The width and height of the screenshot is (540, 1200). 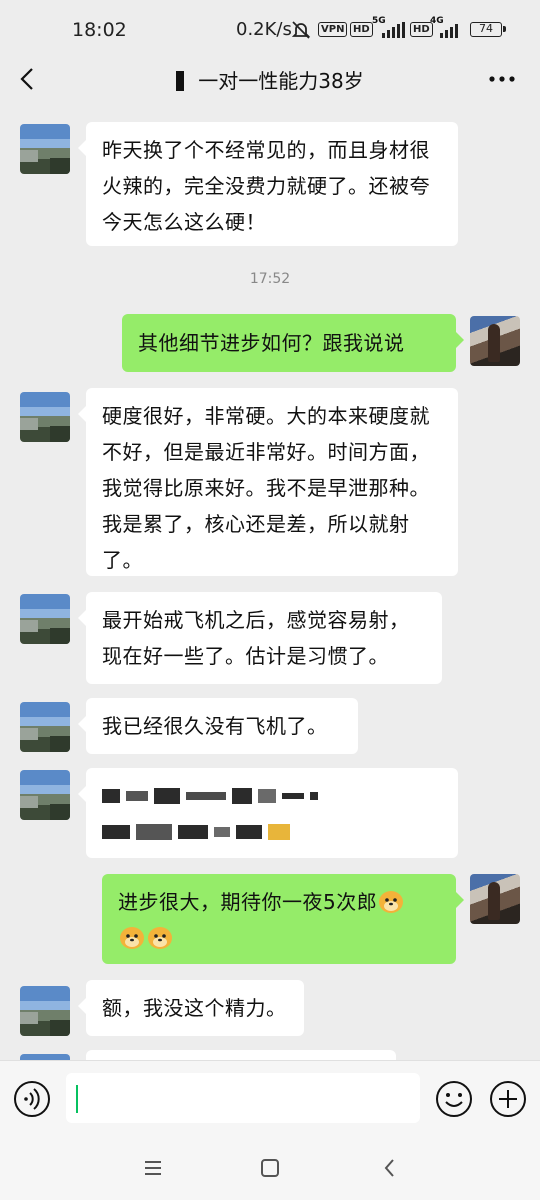 What do you see at coordinates (243, 1098) in the screenshot?
I see `message-input` at bounding box center [243, 1098].